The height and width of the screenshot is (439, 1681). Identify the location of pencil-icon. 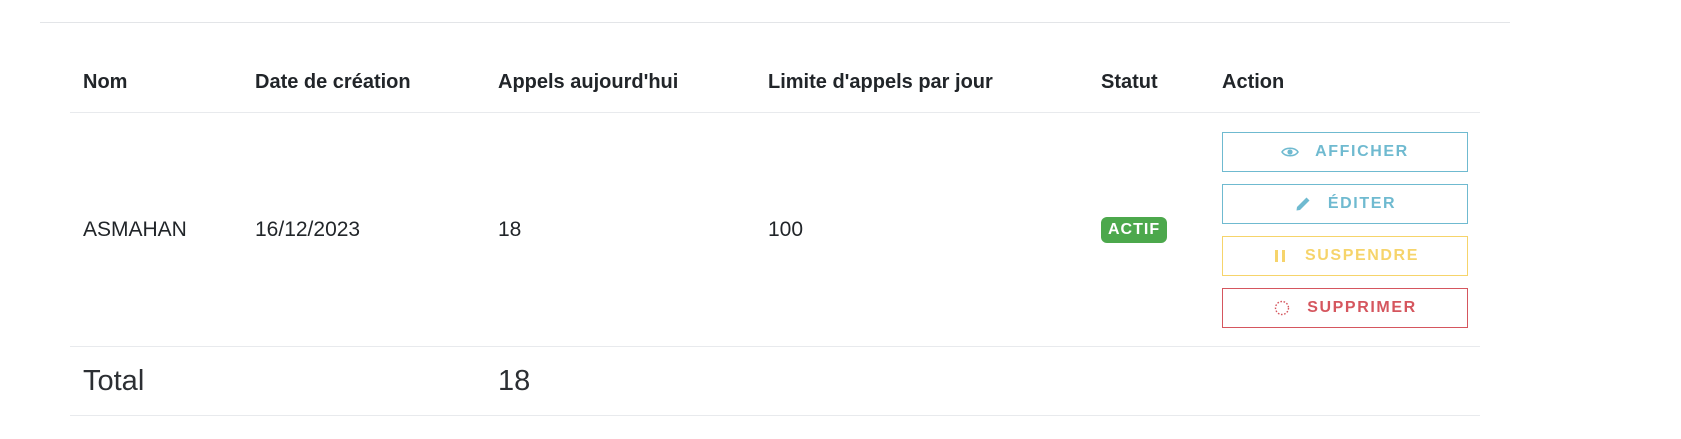
(1303, 204).